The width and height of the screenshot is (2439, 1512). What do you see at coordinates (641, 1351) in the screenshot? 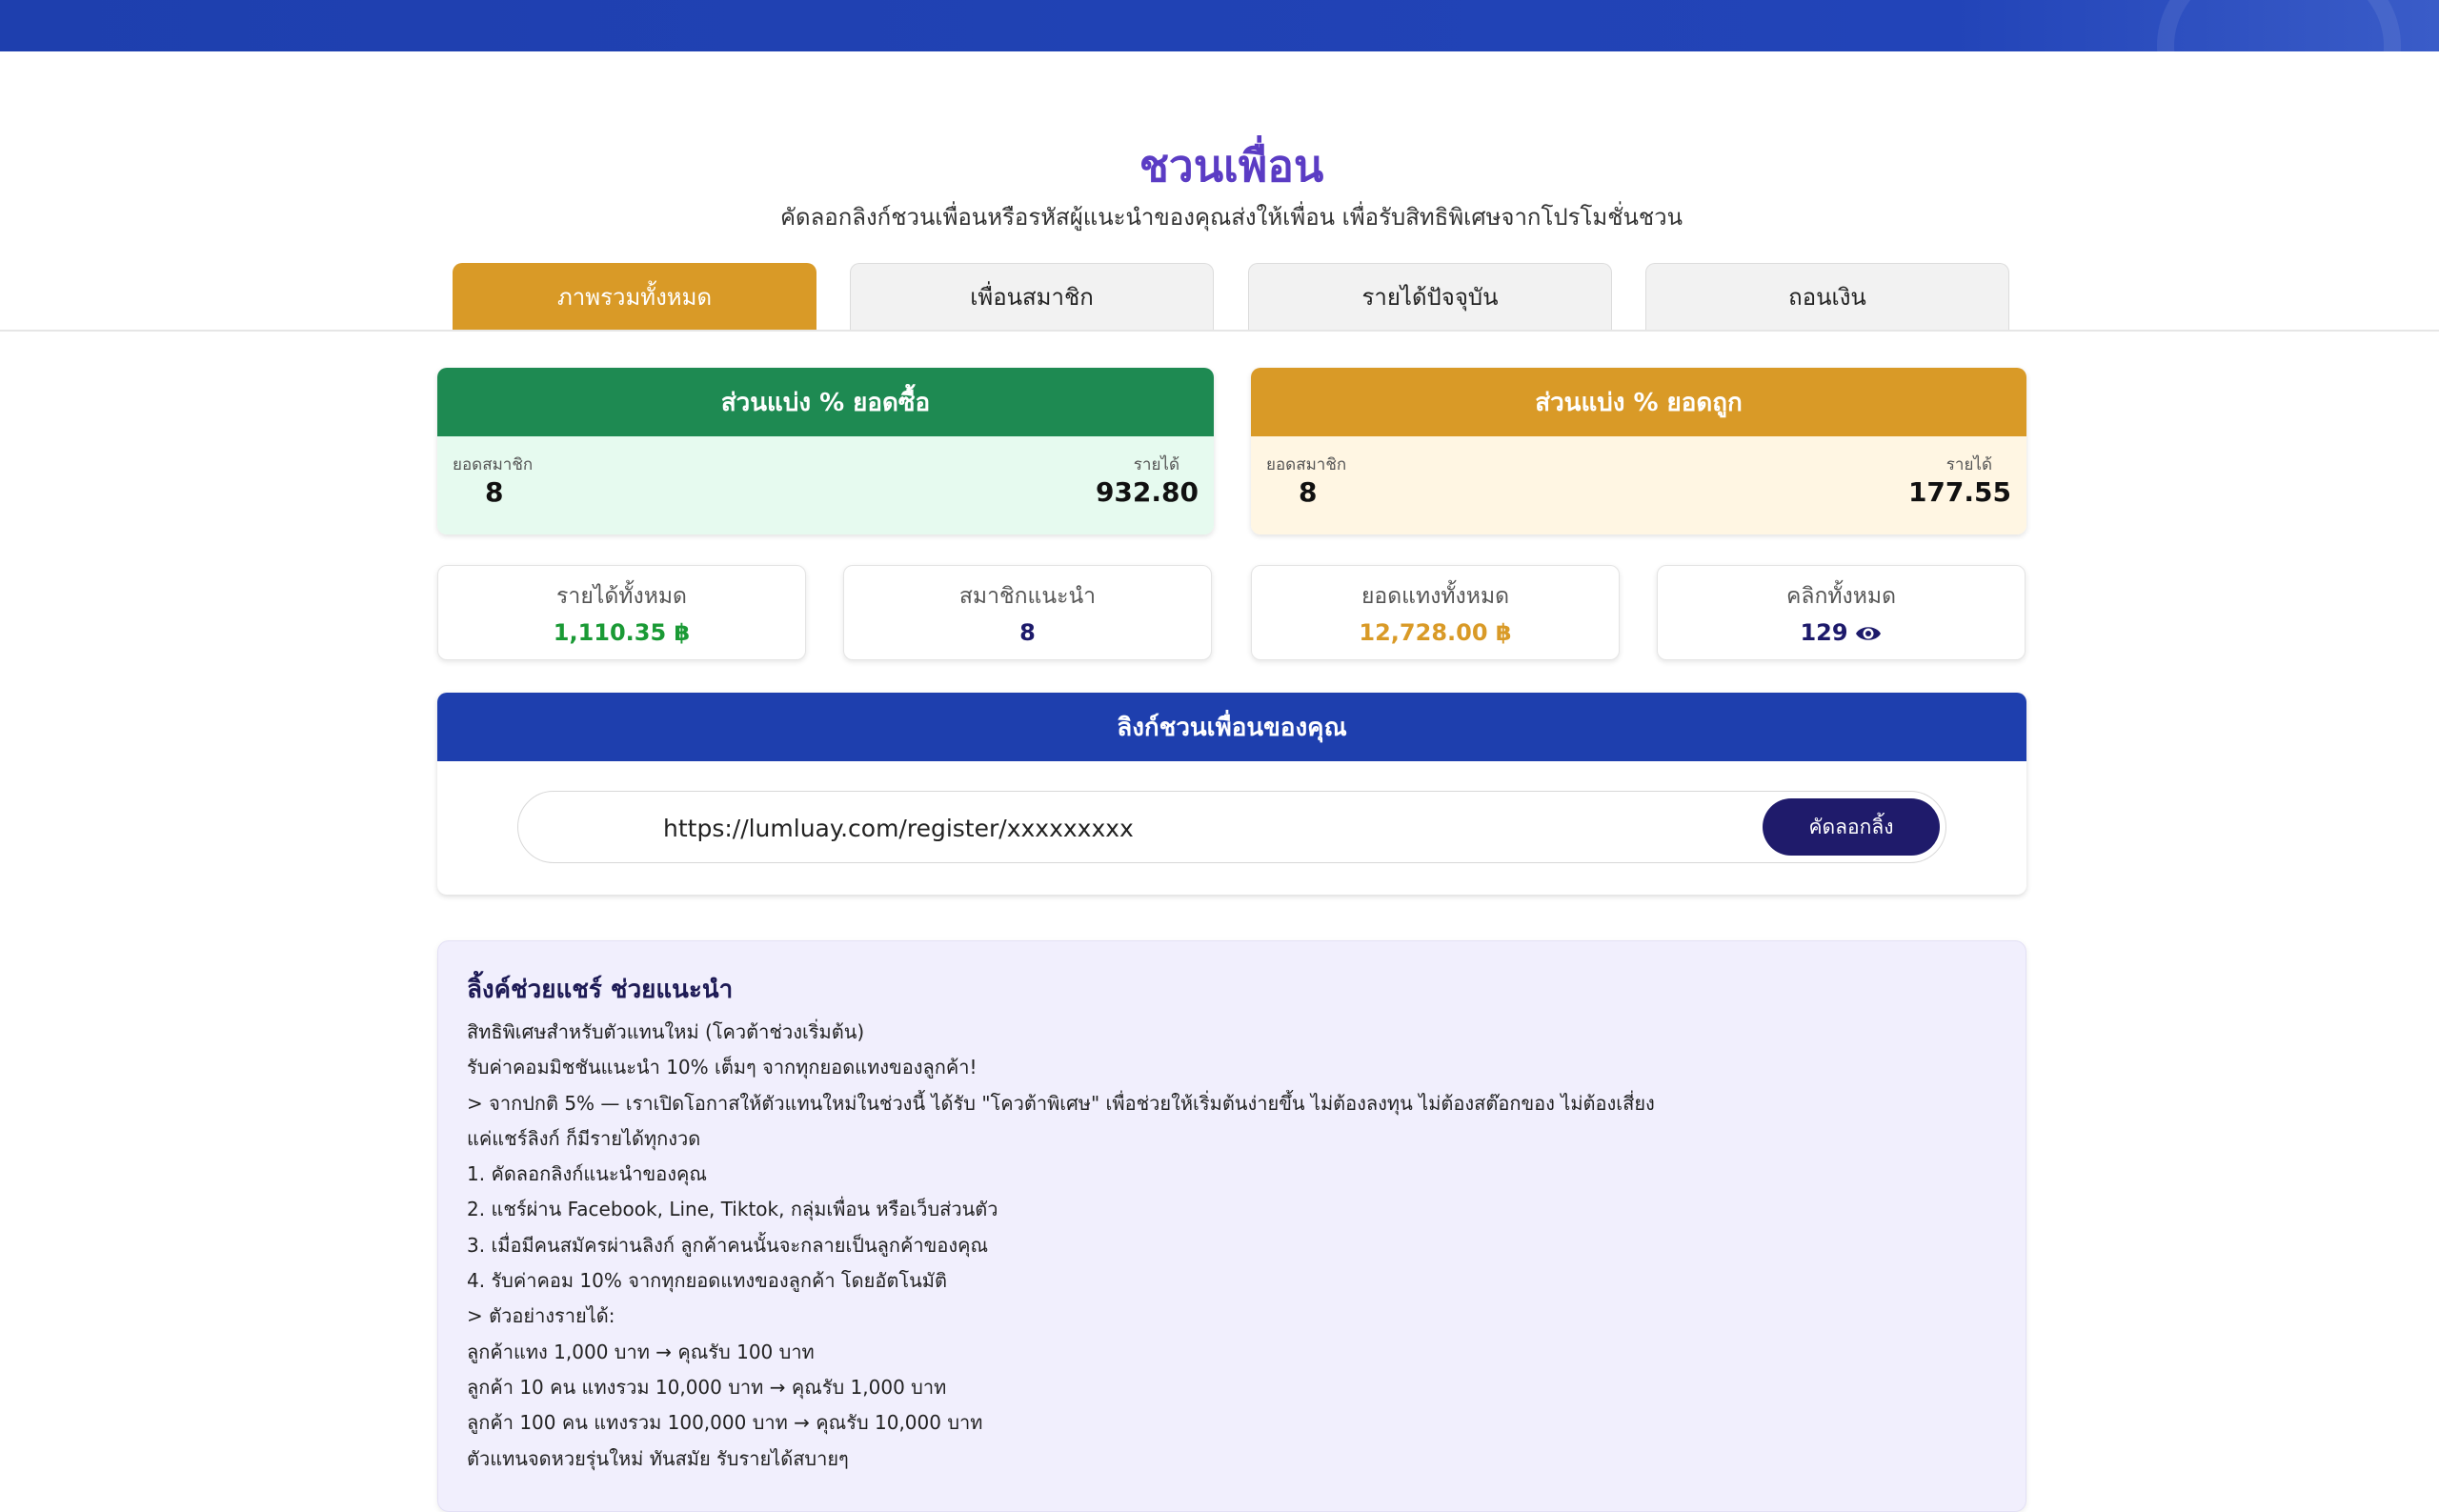
I see `info-line: ลูกค้าแทง 1,000 บาท → คุณรับ 100 บาท` at bounding box center [641, 1351].